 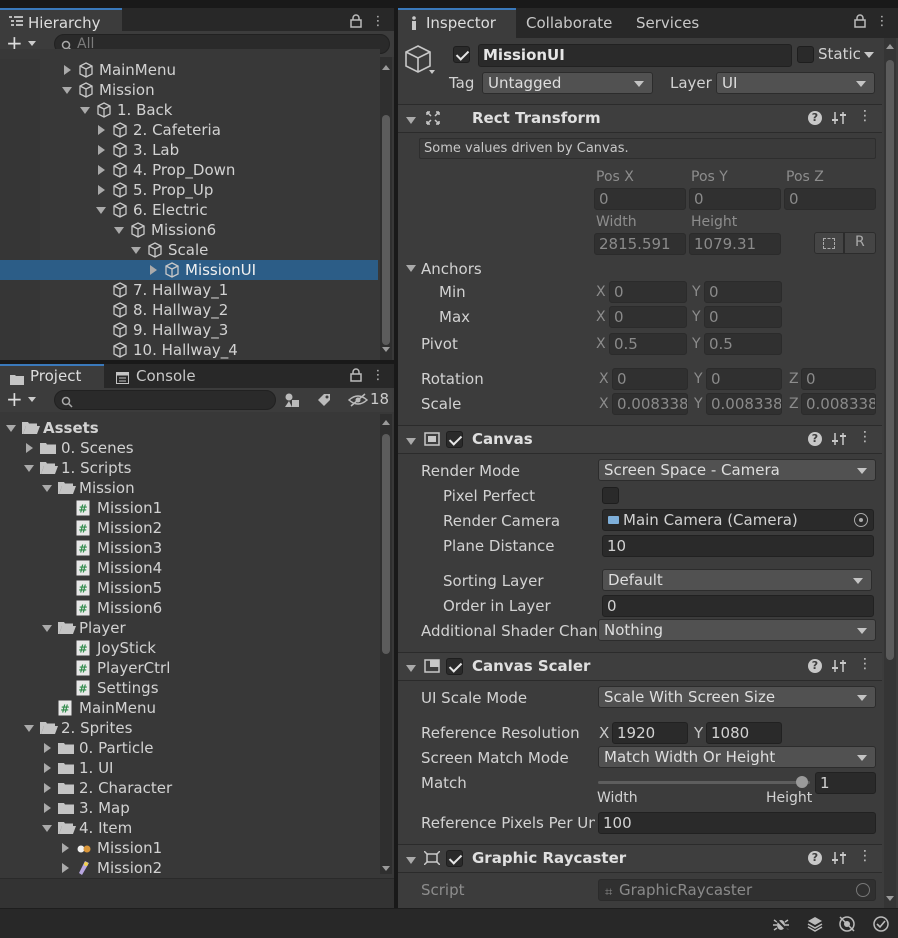 What do you see at coordinates (189, 90) in the screenshot?
I see `hierarchy-item: Mission` at bounding box center [189, 90].